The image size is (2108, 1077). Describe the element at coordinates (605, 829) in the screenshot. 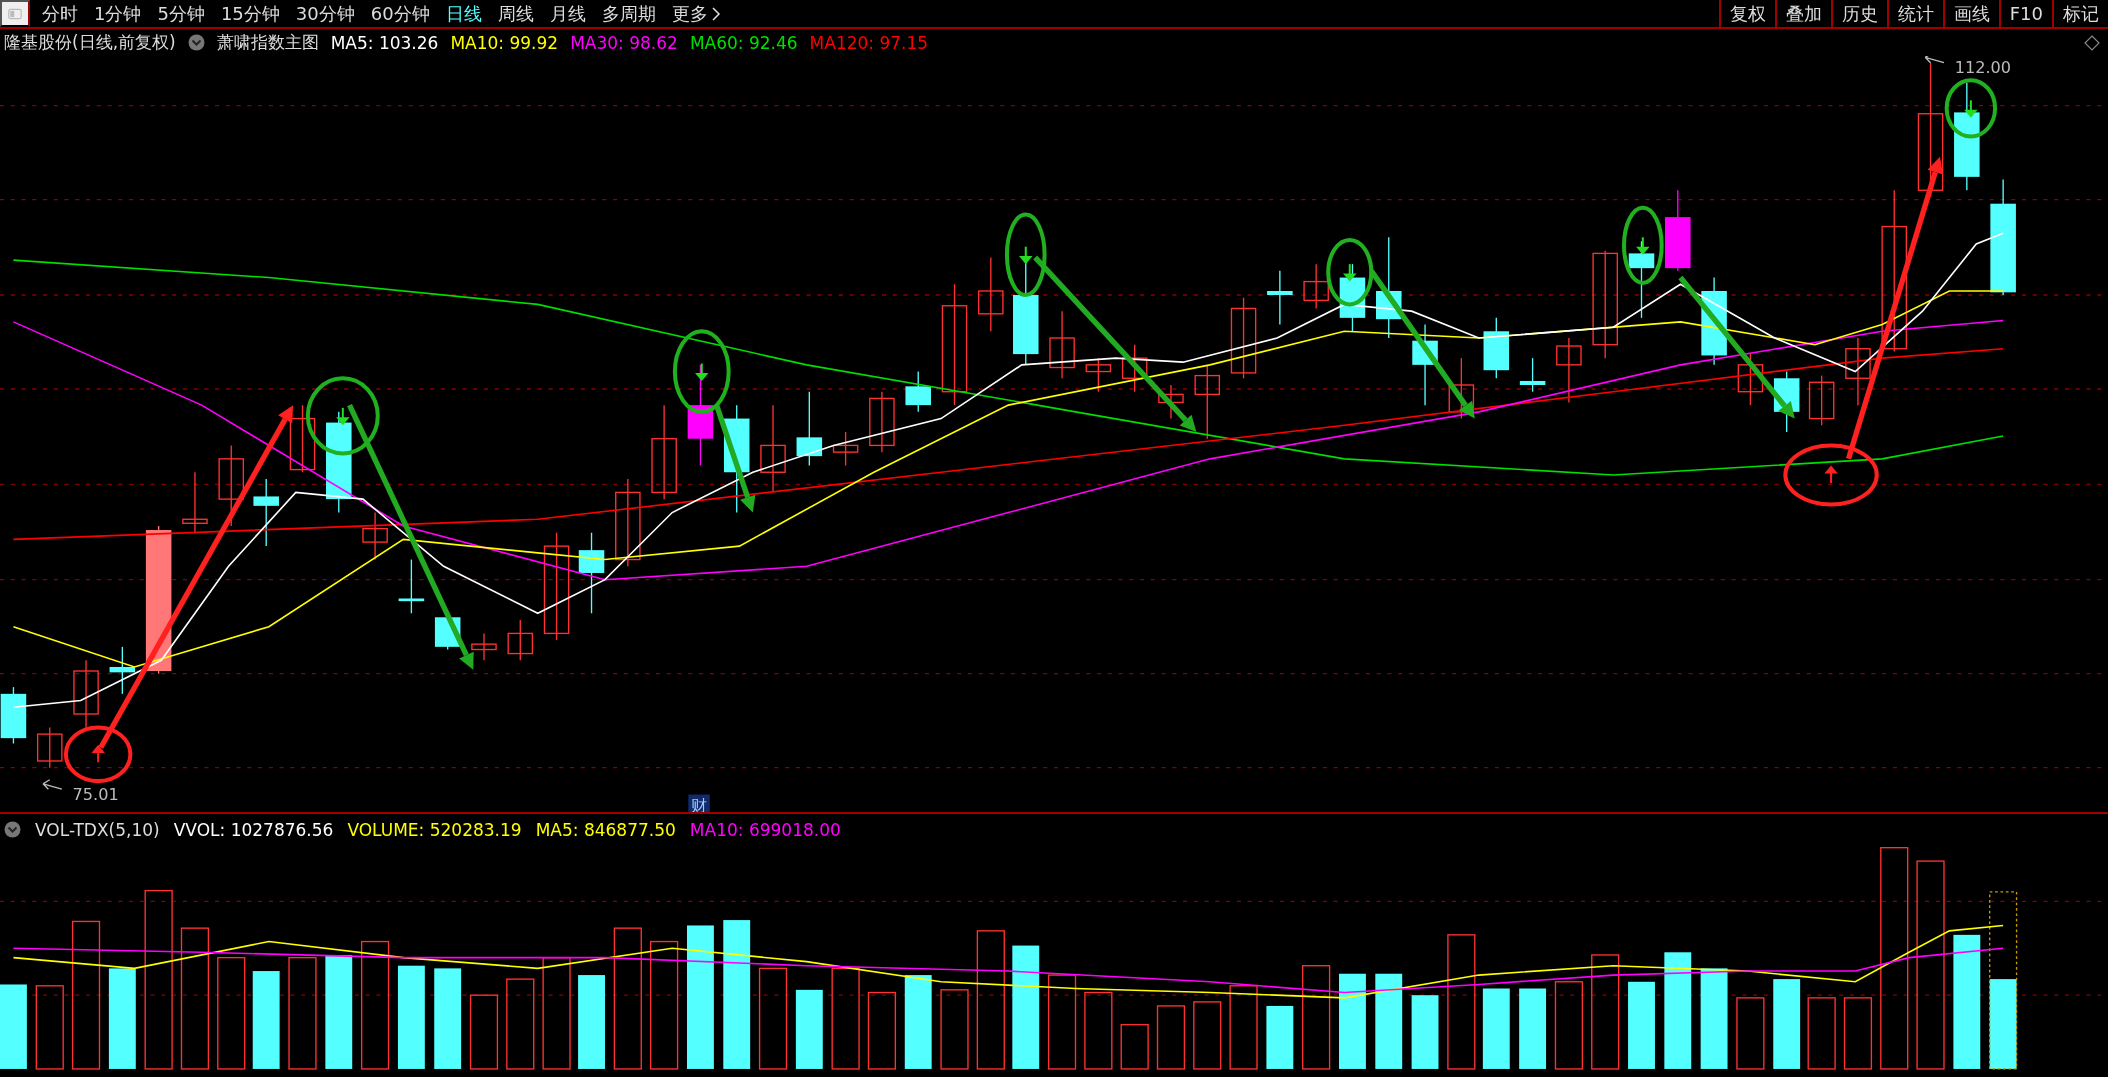

I see `volume-reading: MA5: 846877.50` at that location.